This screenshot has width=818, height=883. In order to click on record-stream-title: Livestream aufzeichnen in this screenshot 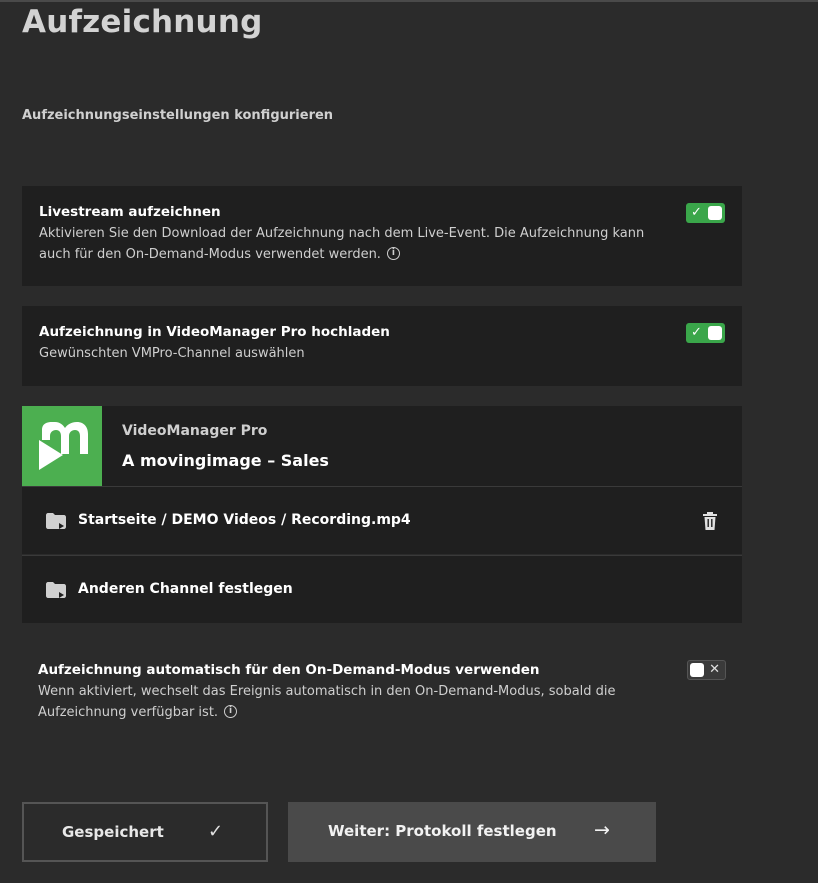, I will do `click(130, 212)`.